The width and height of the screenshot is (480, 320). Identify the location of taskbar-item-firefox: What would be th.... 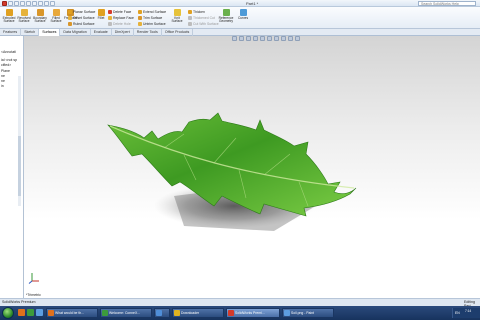
(72, 313).